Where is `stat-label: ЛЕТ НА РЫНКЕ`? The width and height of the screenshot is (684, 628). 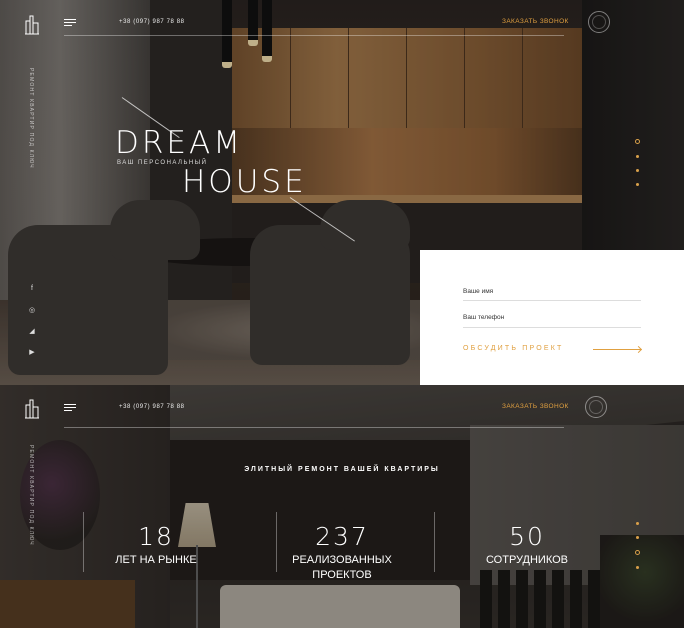
stat-label: ЛЕТ НА РЫНКЕ is located at coordinates (156, 560).